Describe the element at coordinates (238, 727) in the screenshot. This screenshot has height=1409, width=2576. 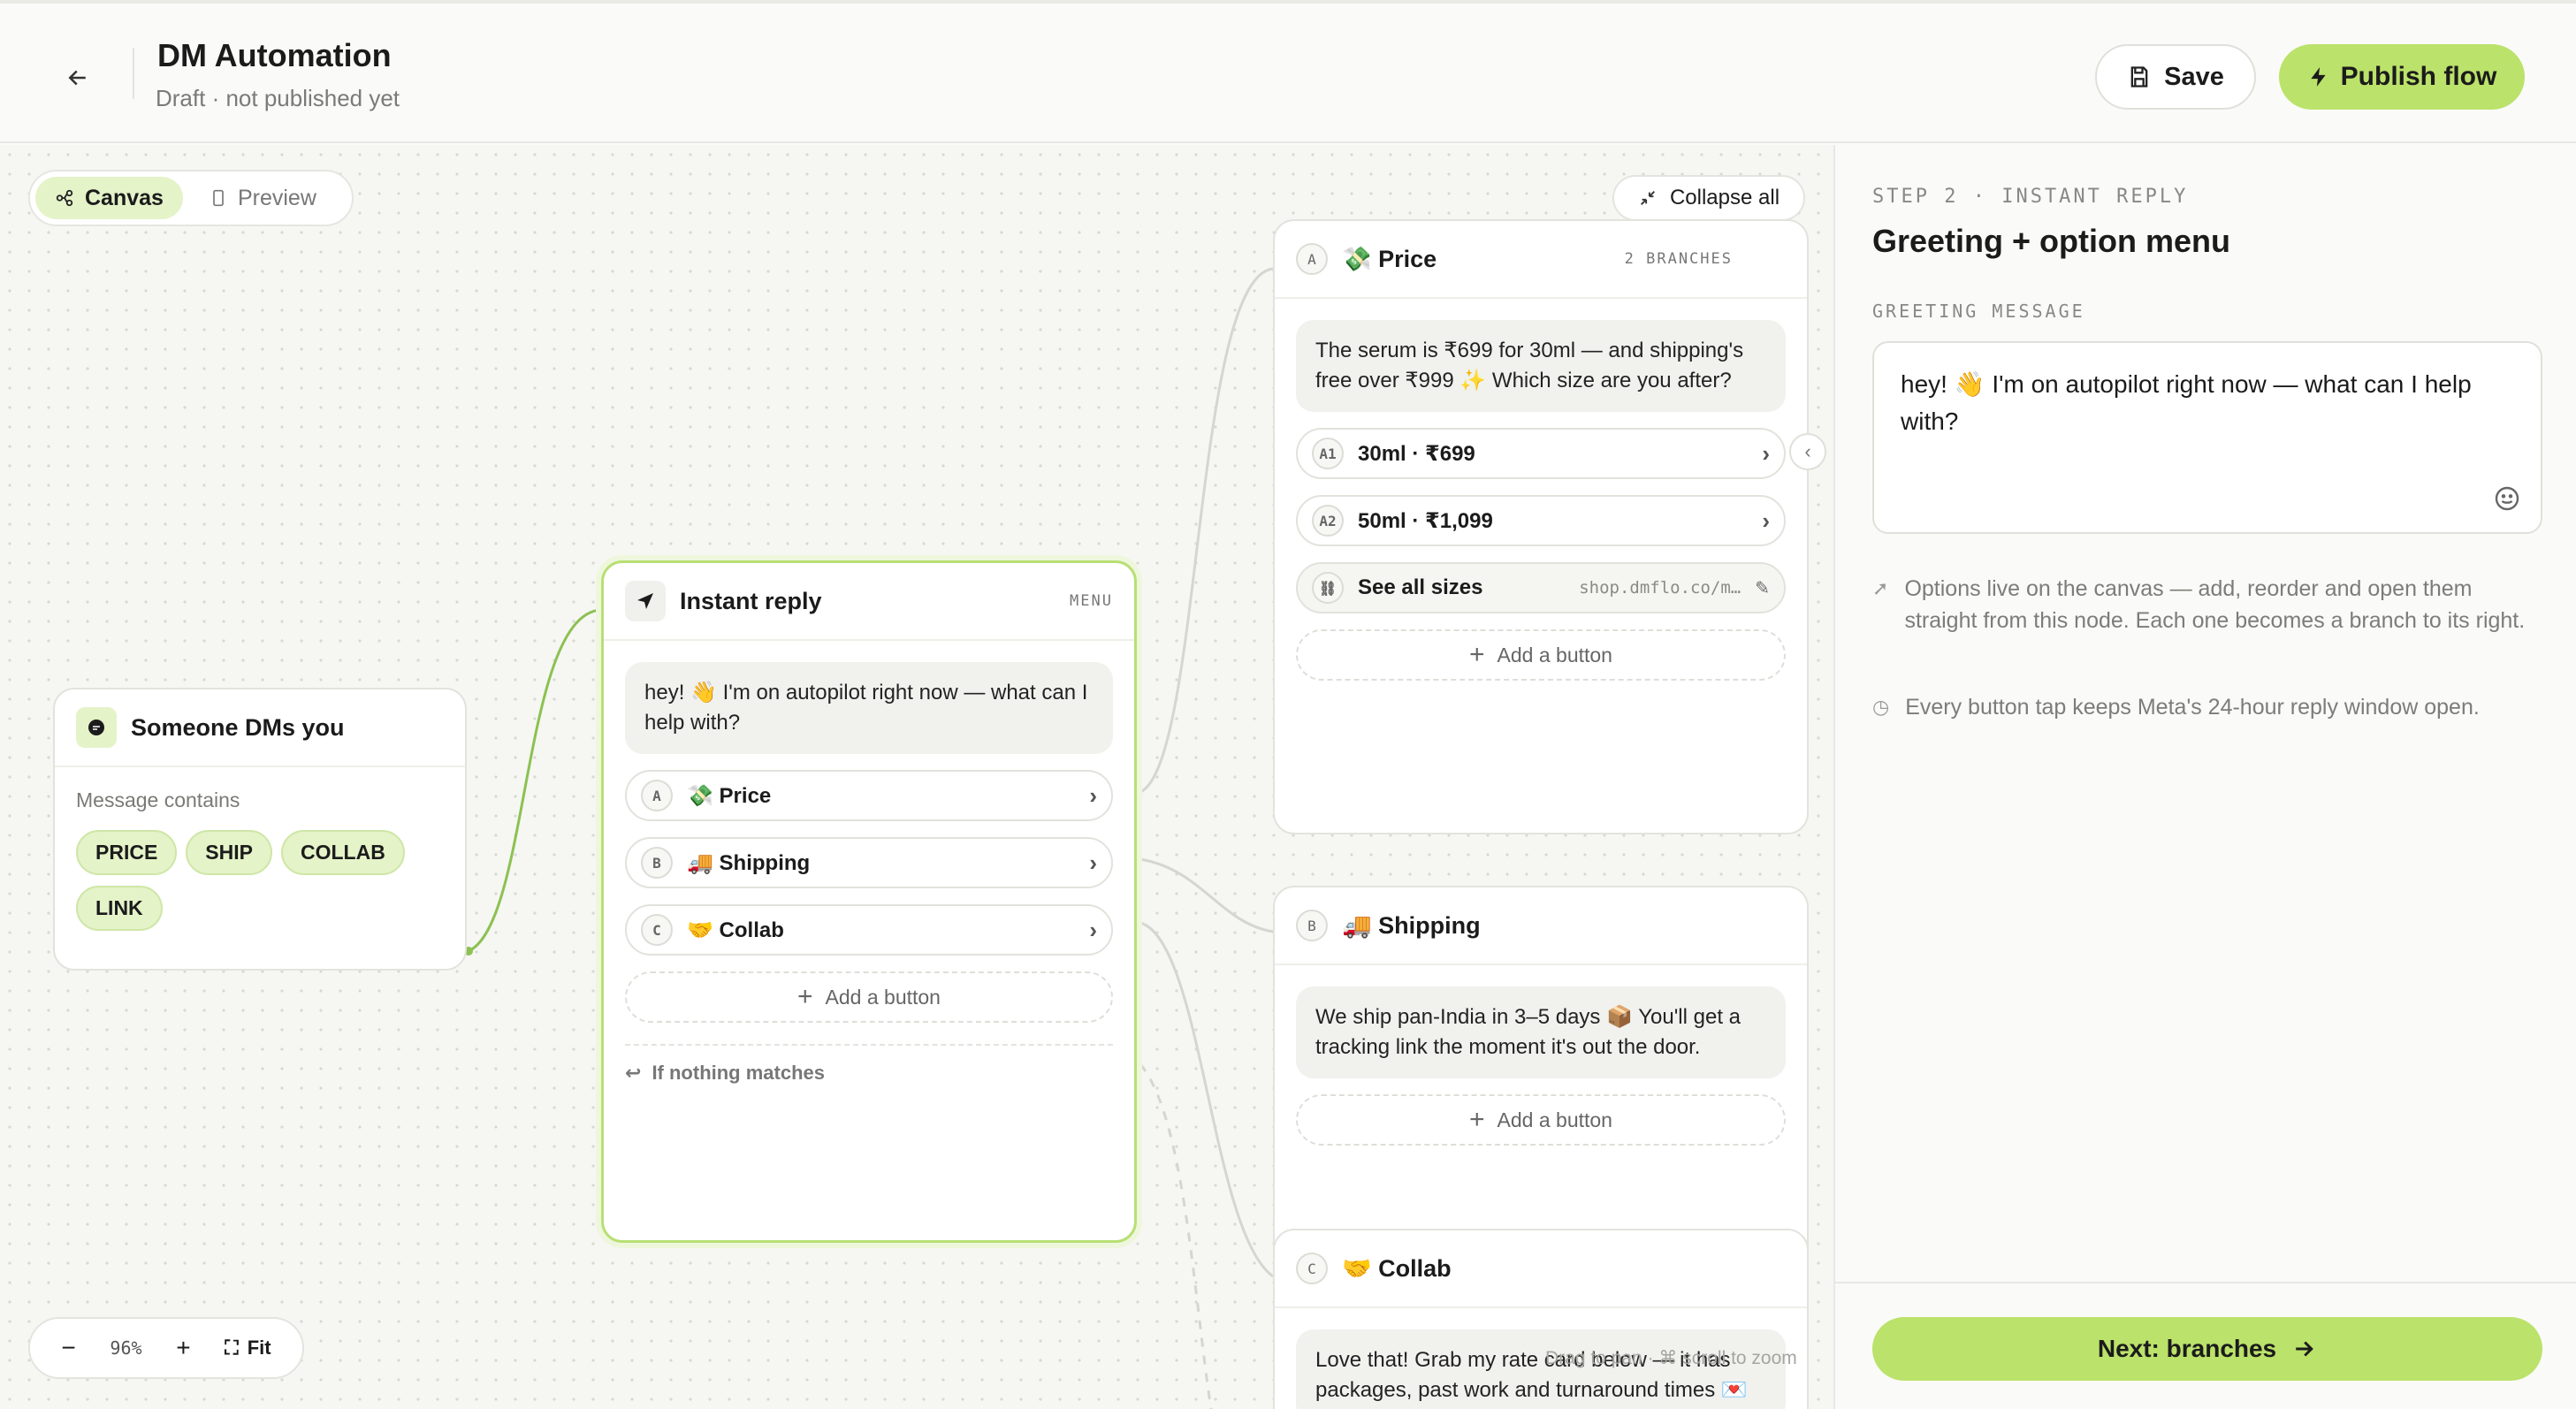
I see `trigger-title: Someone DMs you` at that location.